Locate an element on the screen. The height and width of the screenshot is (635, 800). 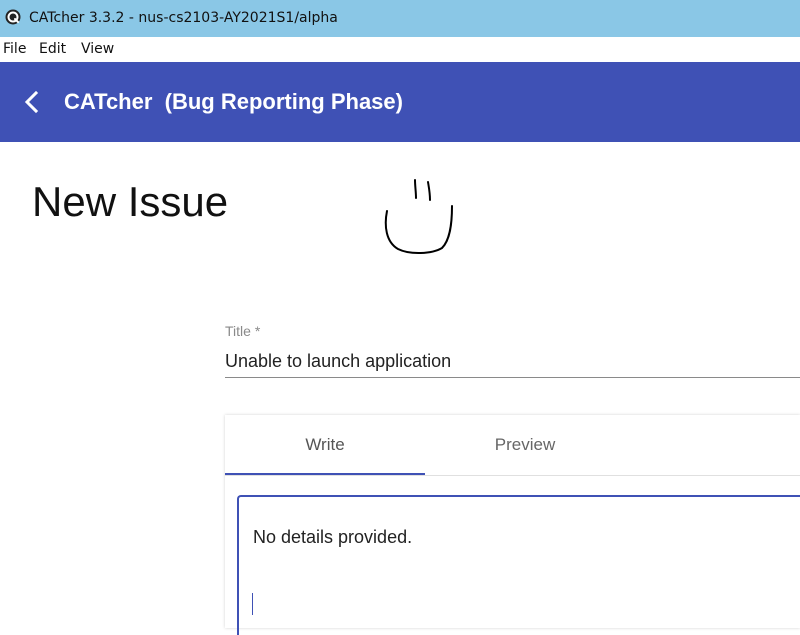
menu-view: View is located at coordinates (97, 49).